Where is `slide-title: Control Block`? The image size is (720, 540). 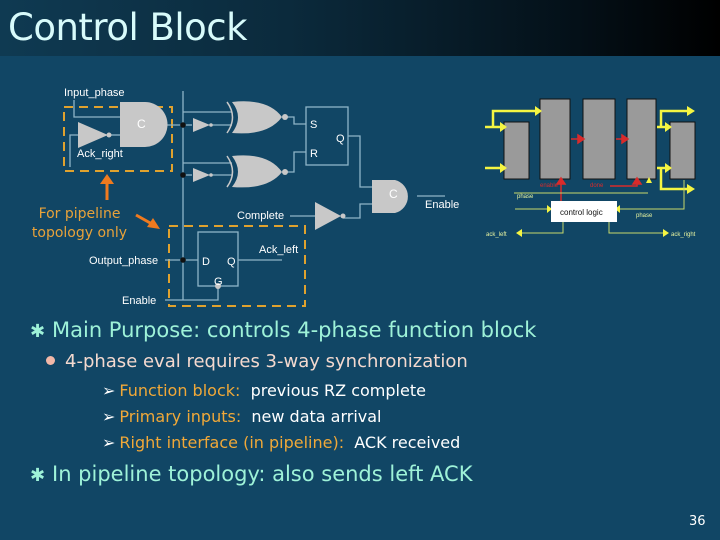
slide-title: Control Block is located at coordinates (128, 27).